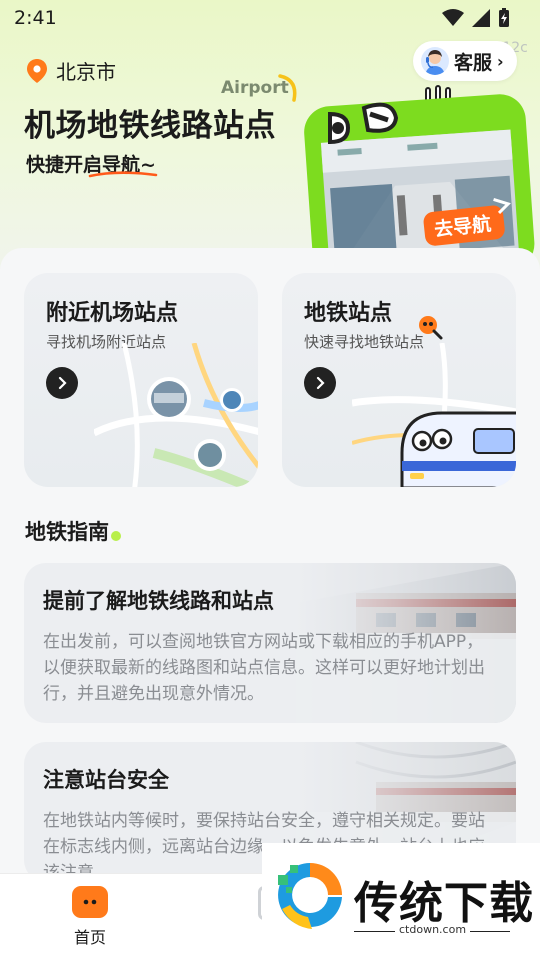 This screenshot has height=960, width=540. I want to click on status-bar: 2:41, so click(270, 18).